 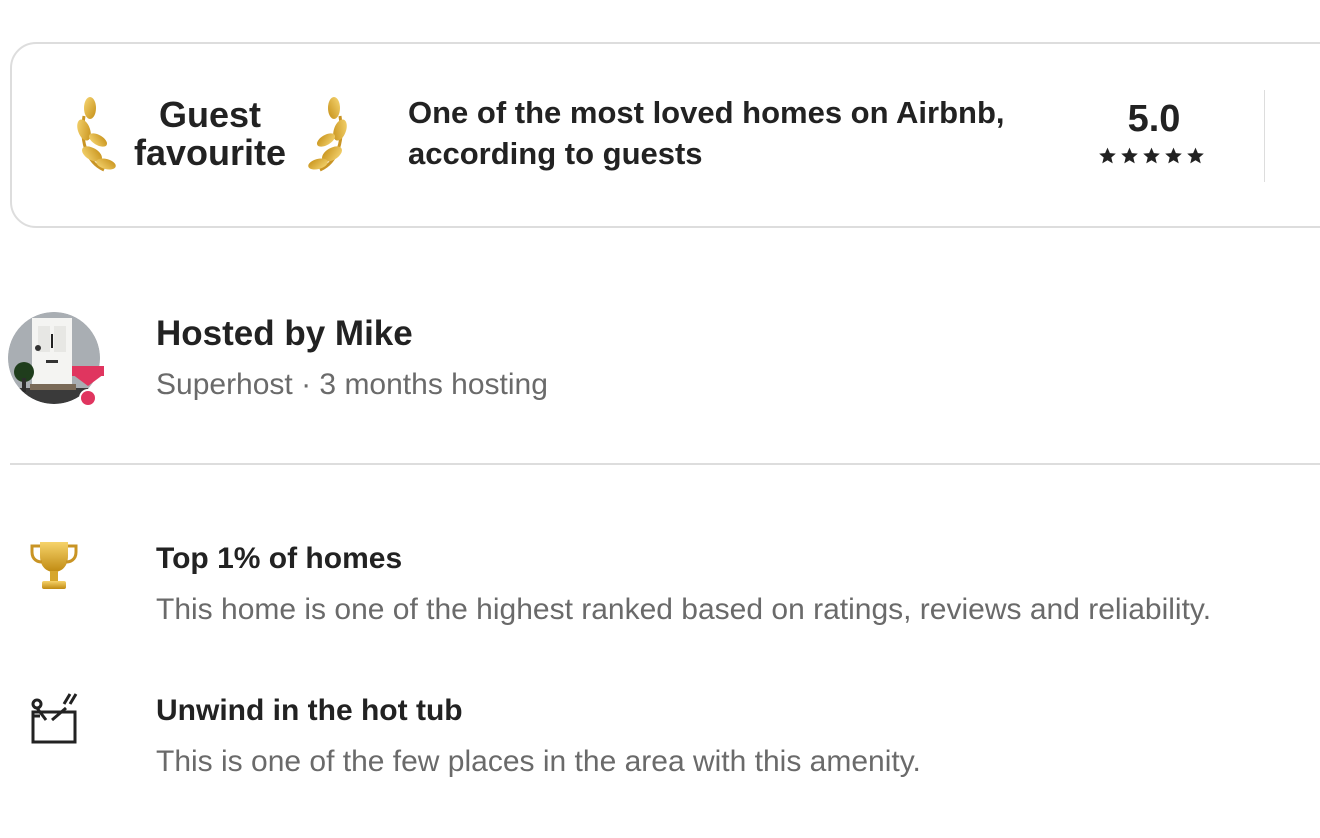 What do you see at coordinates (352, 384) in the screenshot?
I see `host-meta: Superhost · 3 months hosting` at bounding box center [352, 384].